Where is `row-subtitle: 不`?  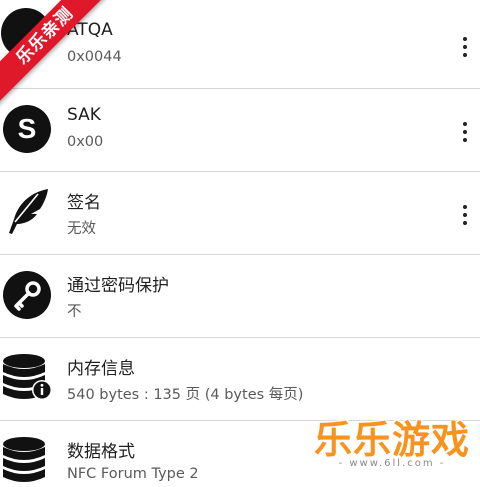 row-subtitle: 不 is located at coordinates (74, 312).